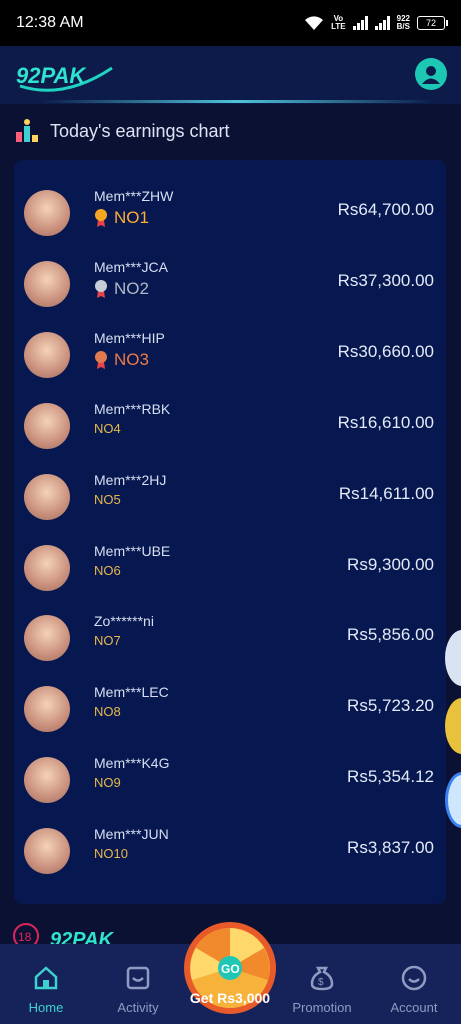 The height and width of the screenshot is (1024, 461). I want to click on volte-indicator: Vo LTE, so click(338, 22).